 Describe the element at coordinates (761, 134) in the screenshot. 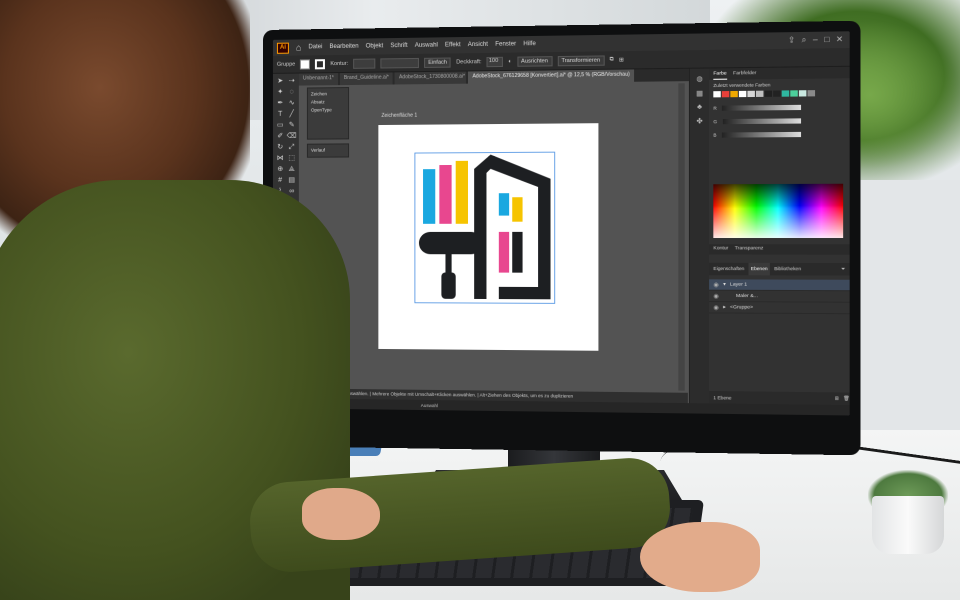

I see `slider-b` at that location.